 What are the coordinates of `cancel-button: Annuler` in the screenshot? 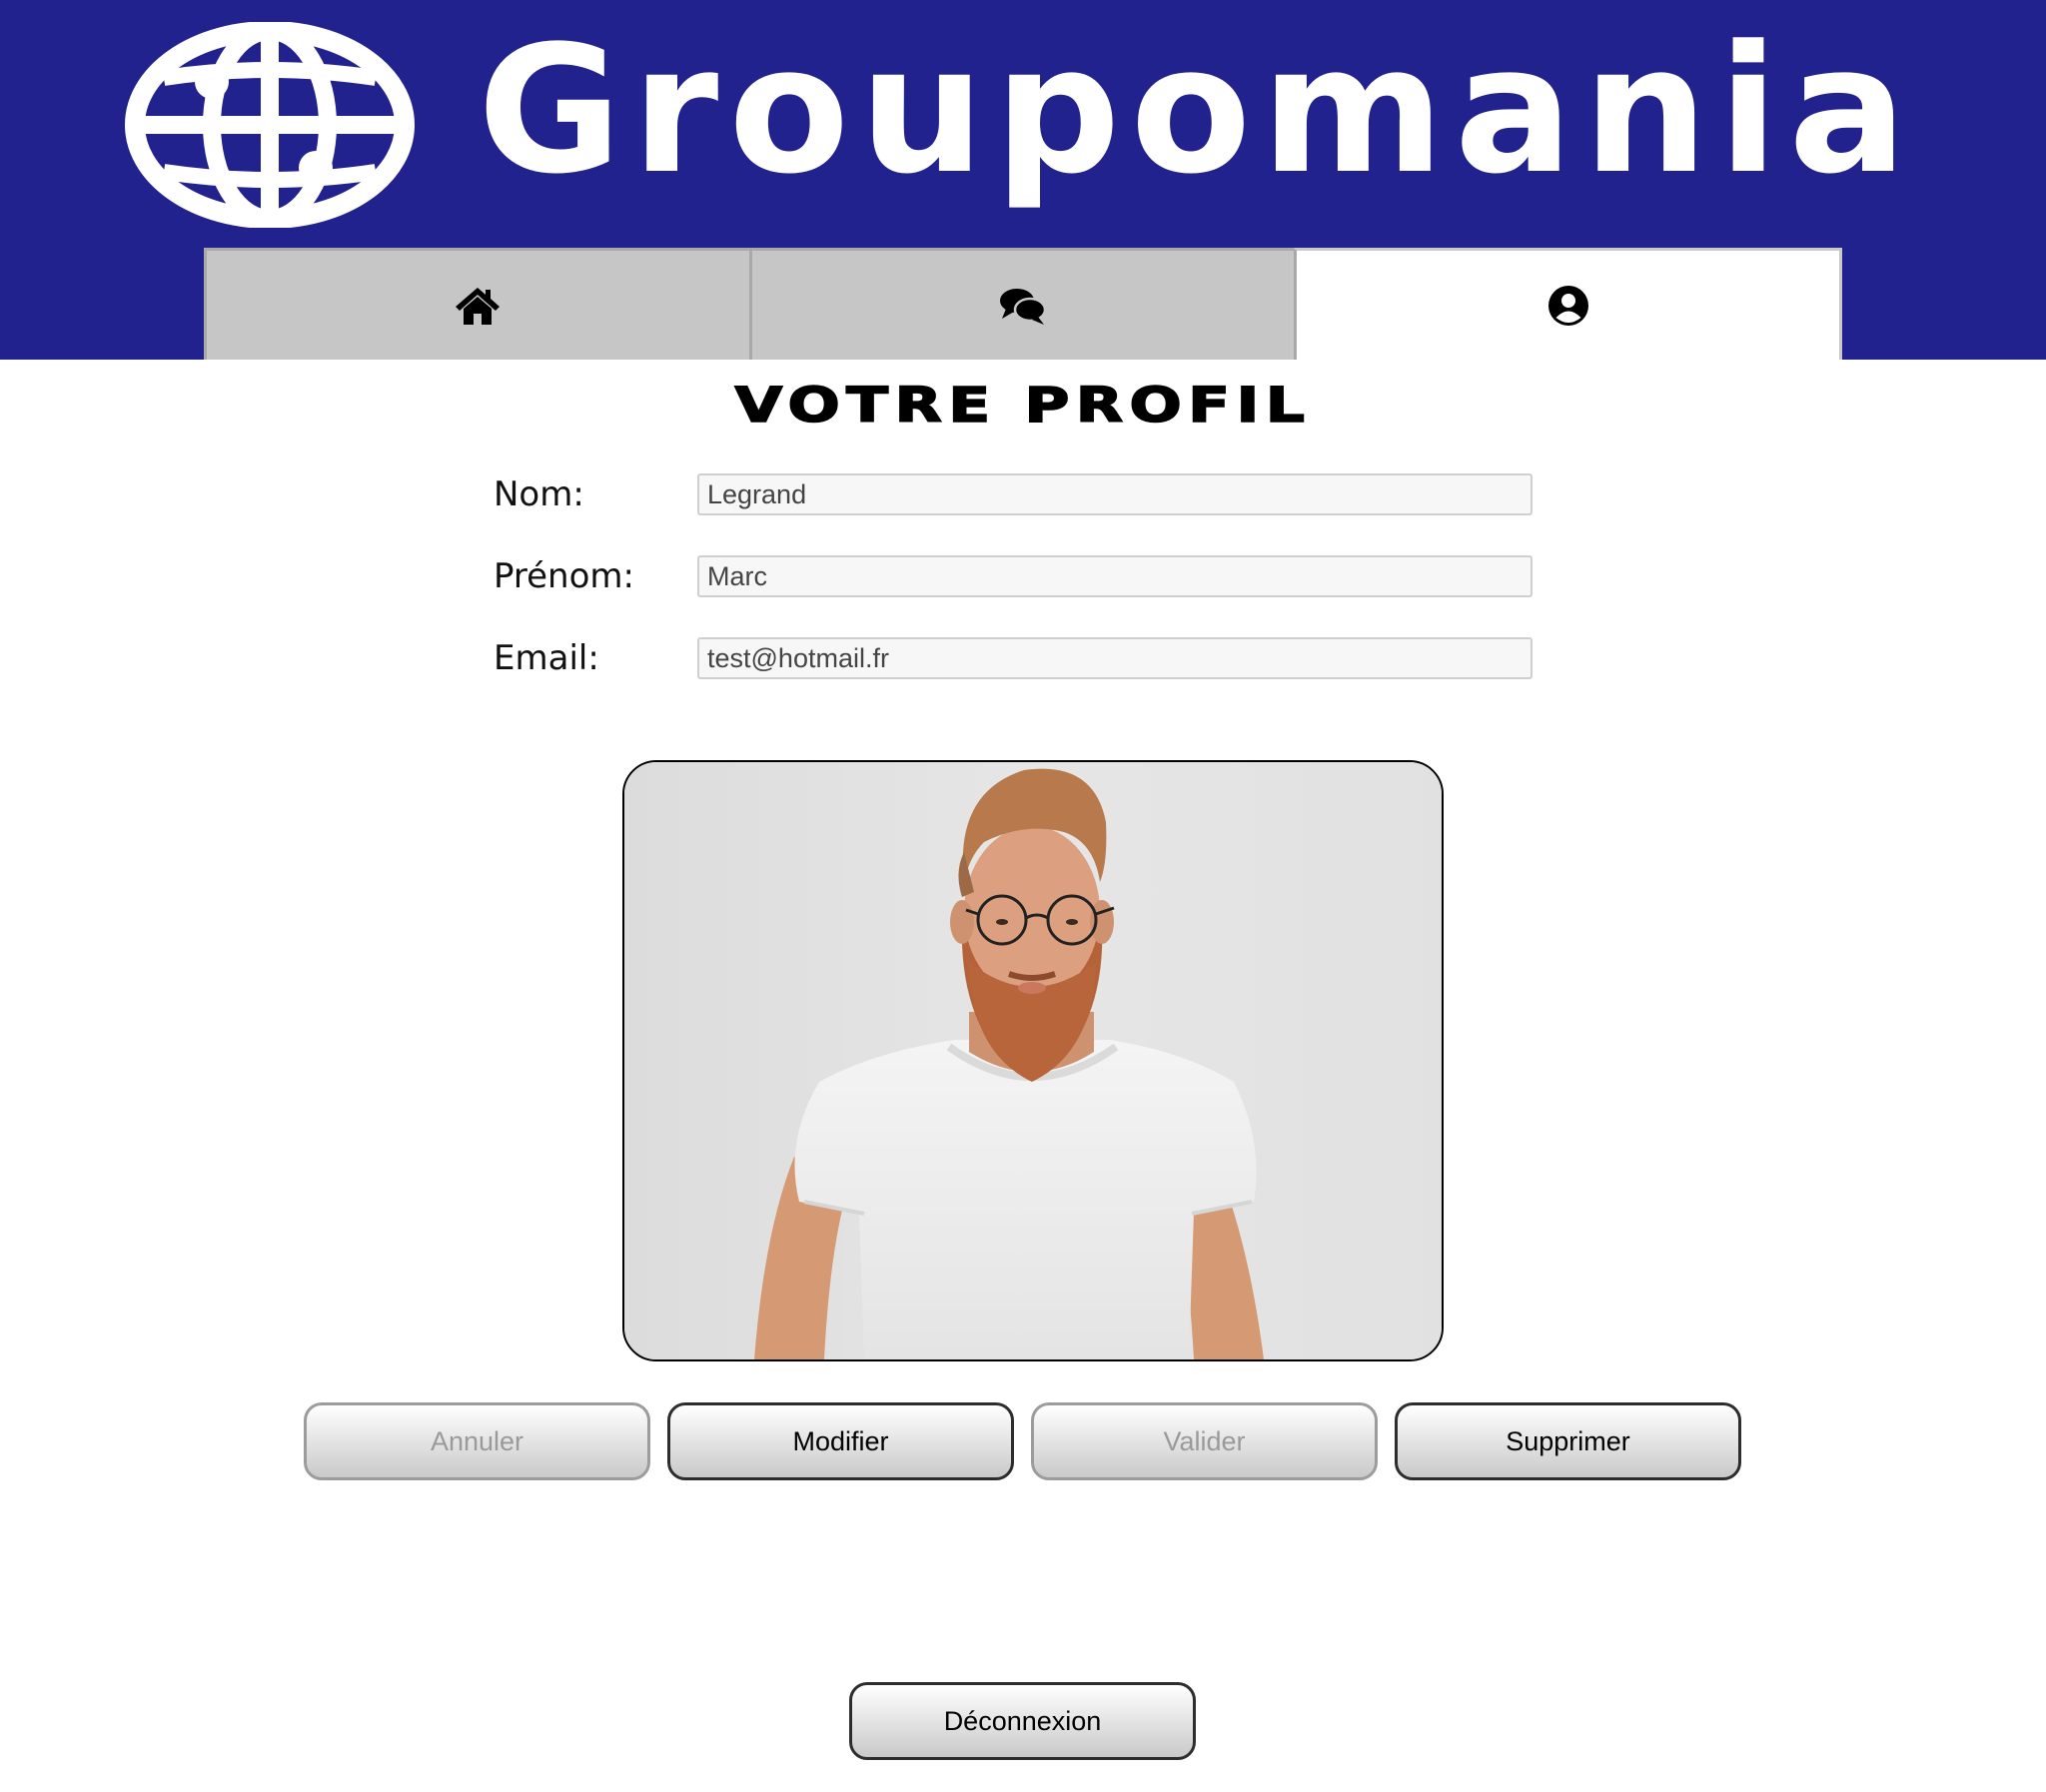 It's located at (477, 1441).